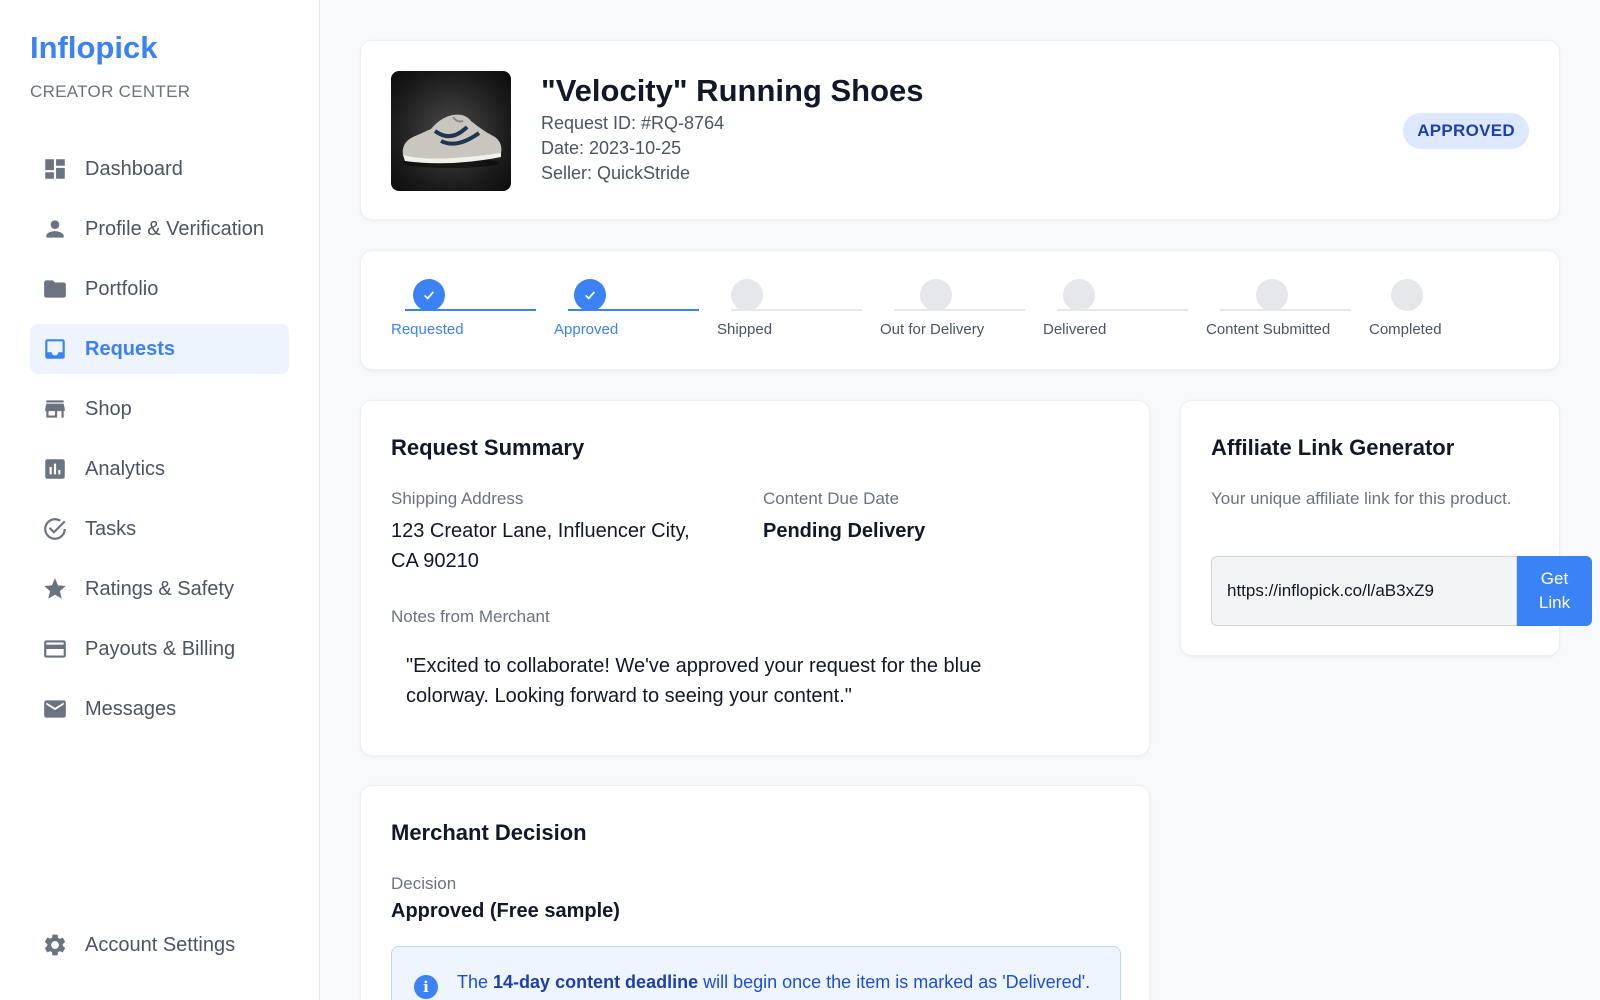  I want to click on button-label: Get Link, so click(1554, 591).